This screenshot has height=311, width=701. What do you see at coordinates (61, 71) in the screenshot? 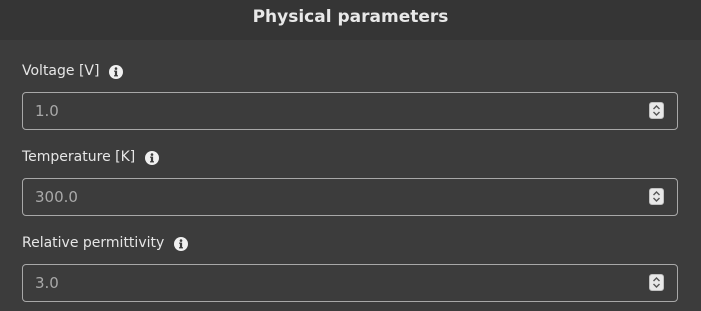
I see `voltage-label: Voltage [V]` at bounding box center [61, 71].